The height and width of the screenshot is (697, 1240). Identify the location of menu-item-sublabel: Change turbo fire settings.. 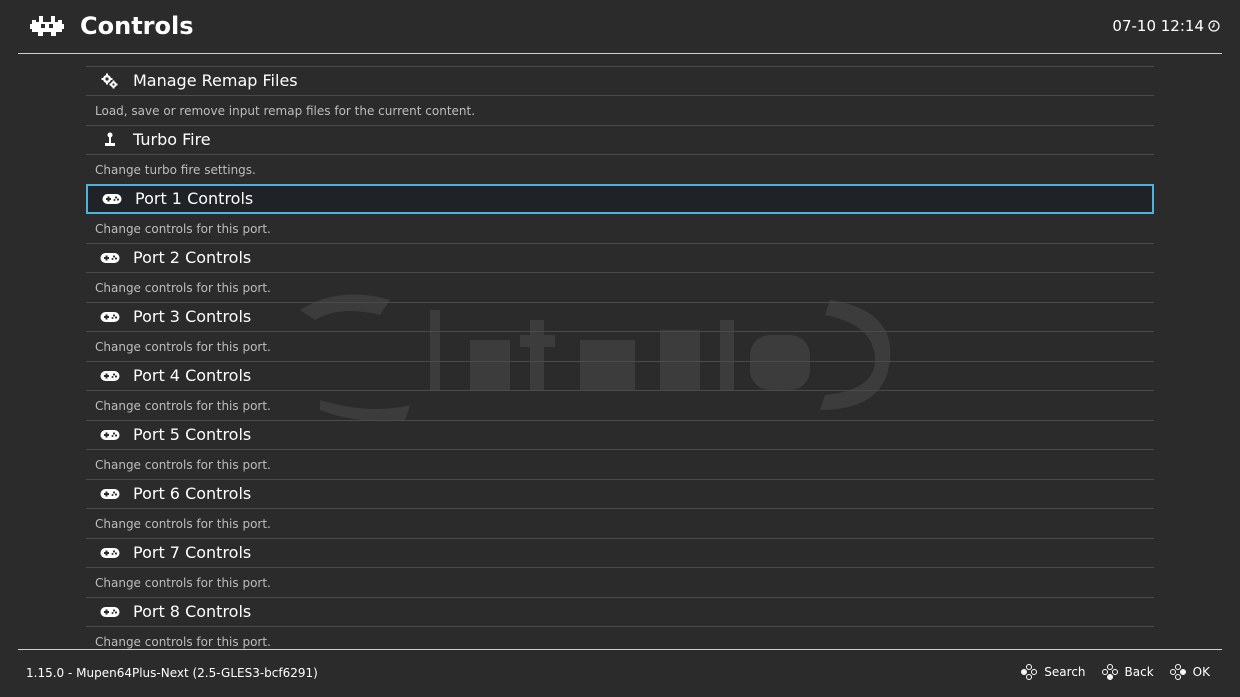
(175, 169).